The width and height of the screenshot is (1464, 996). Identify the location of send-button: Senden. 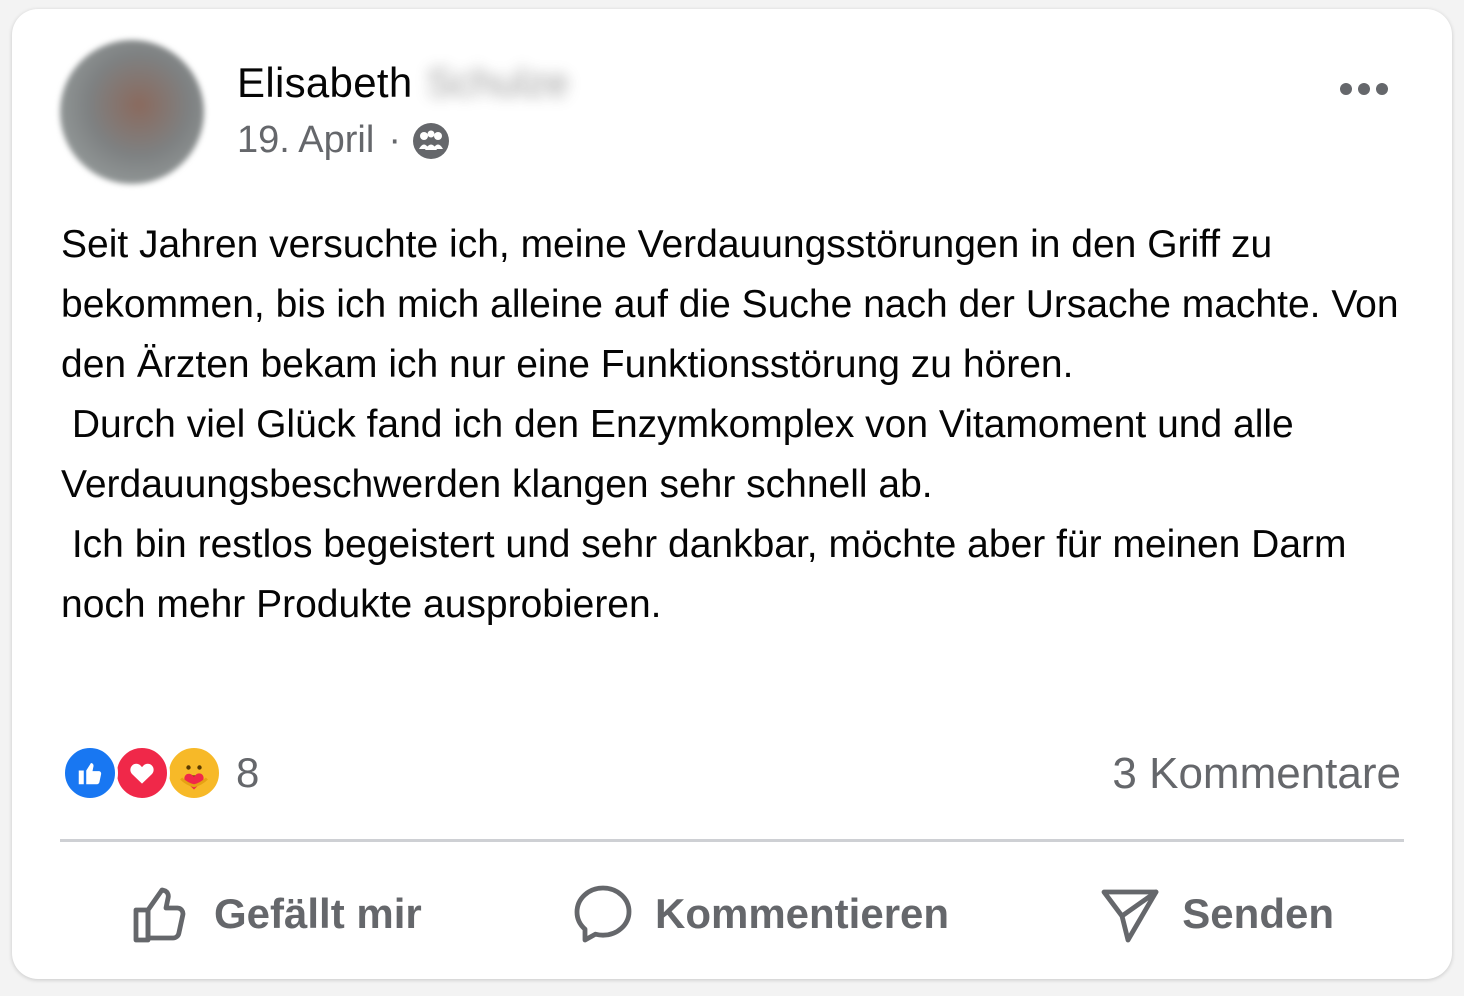
(1216, 914).